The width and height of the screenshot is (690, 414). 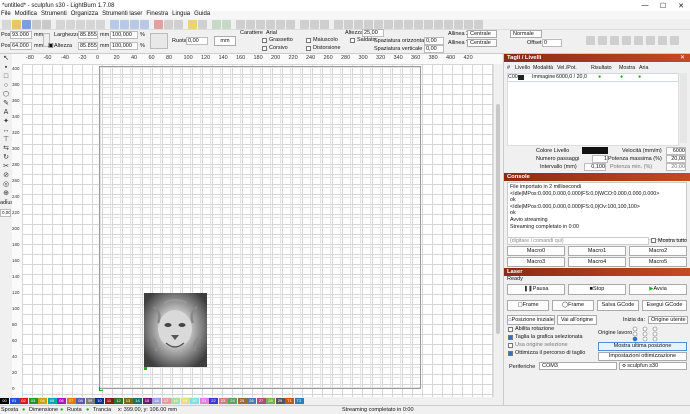 What do you see at coordinates (6, 94) in the screenshot?
I see `polygon-tool-icon: ⬡` at bounding box center [6, 94].